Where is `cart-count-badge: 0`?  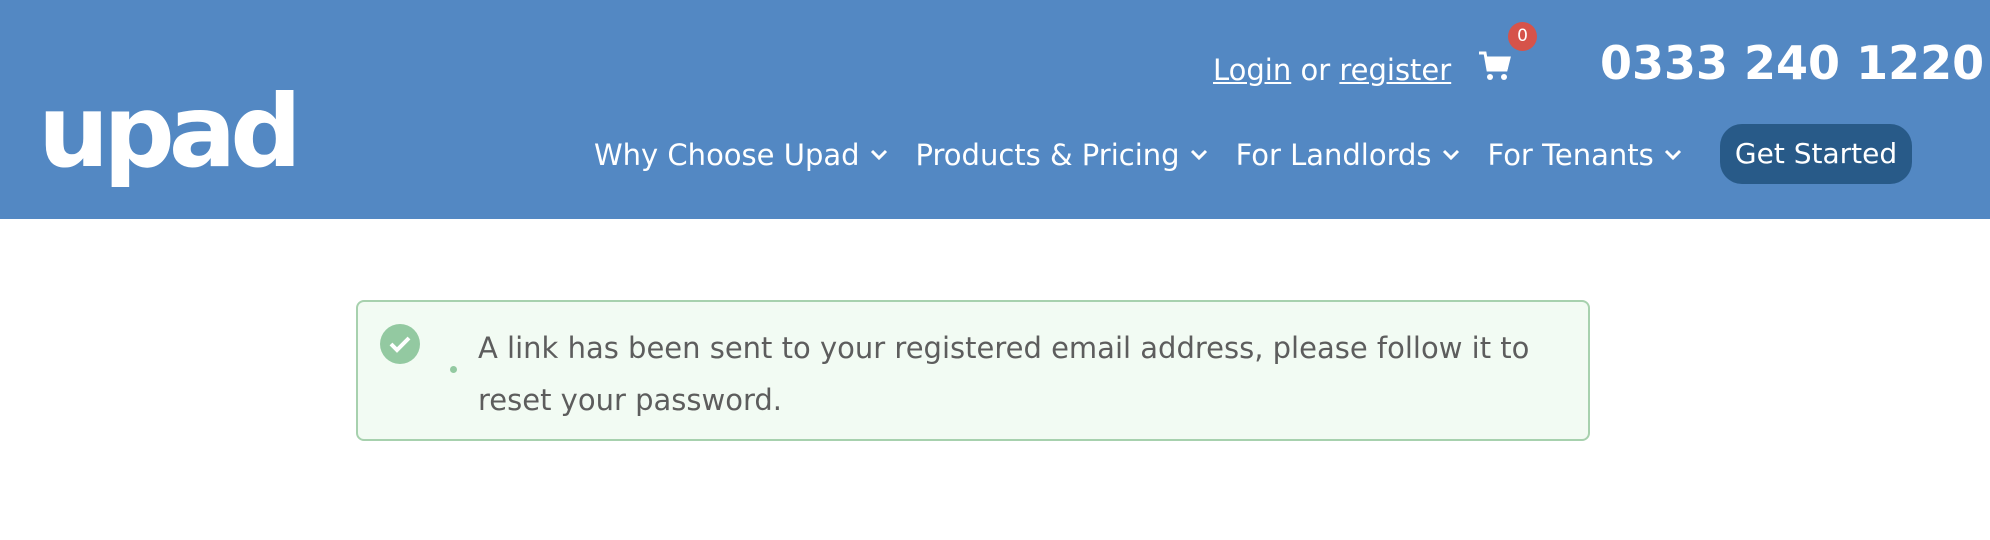
cart-count-badge: 0 is located at coordinates (1522, 36).